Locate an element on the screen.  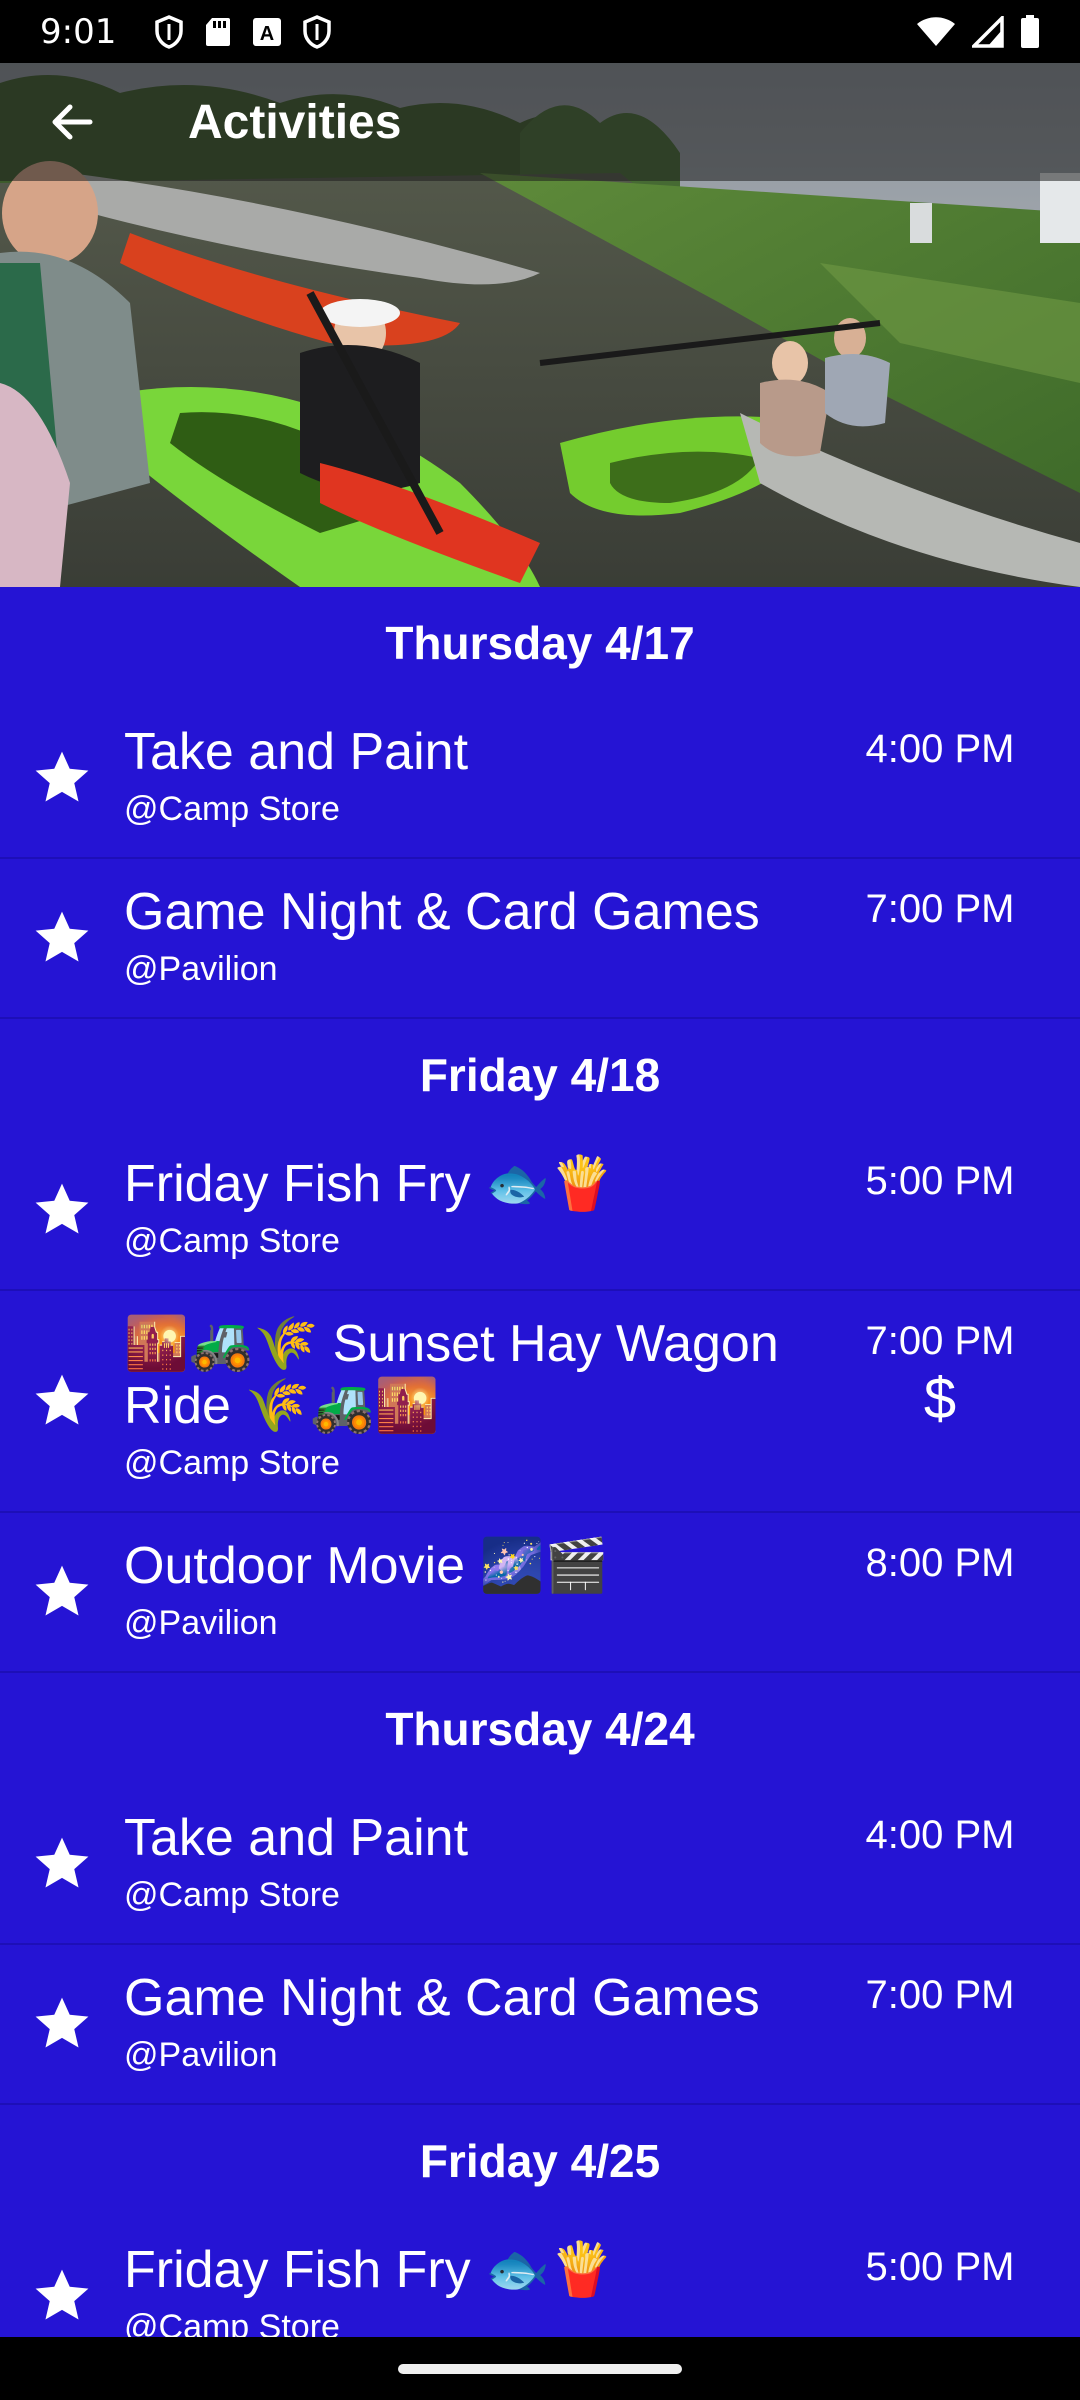
activity-time: 8:00 PM is located at coordinates (940, 1563).